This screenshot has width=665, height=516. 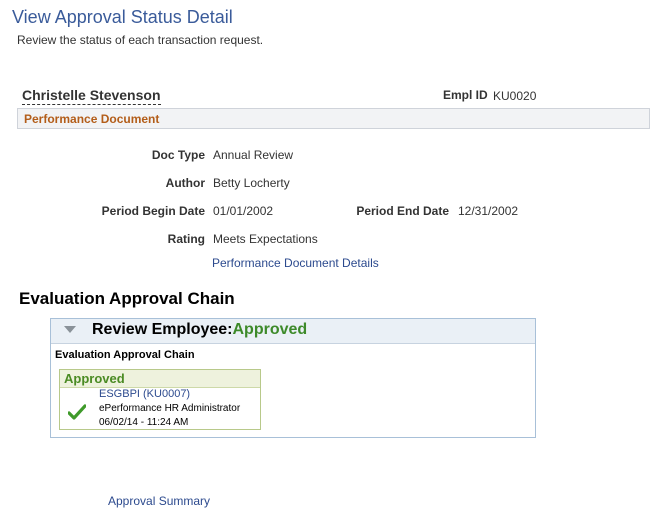 What do you see at coordinates (92, 119) in the screenshot?
I see `section-title: Performance Document` at bounding box center [92, 119].